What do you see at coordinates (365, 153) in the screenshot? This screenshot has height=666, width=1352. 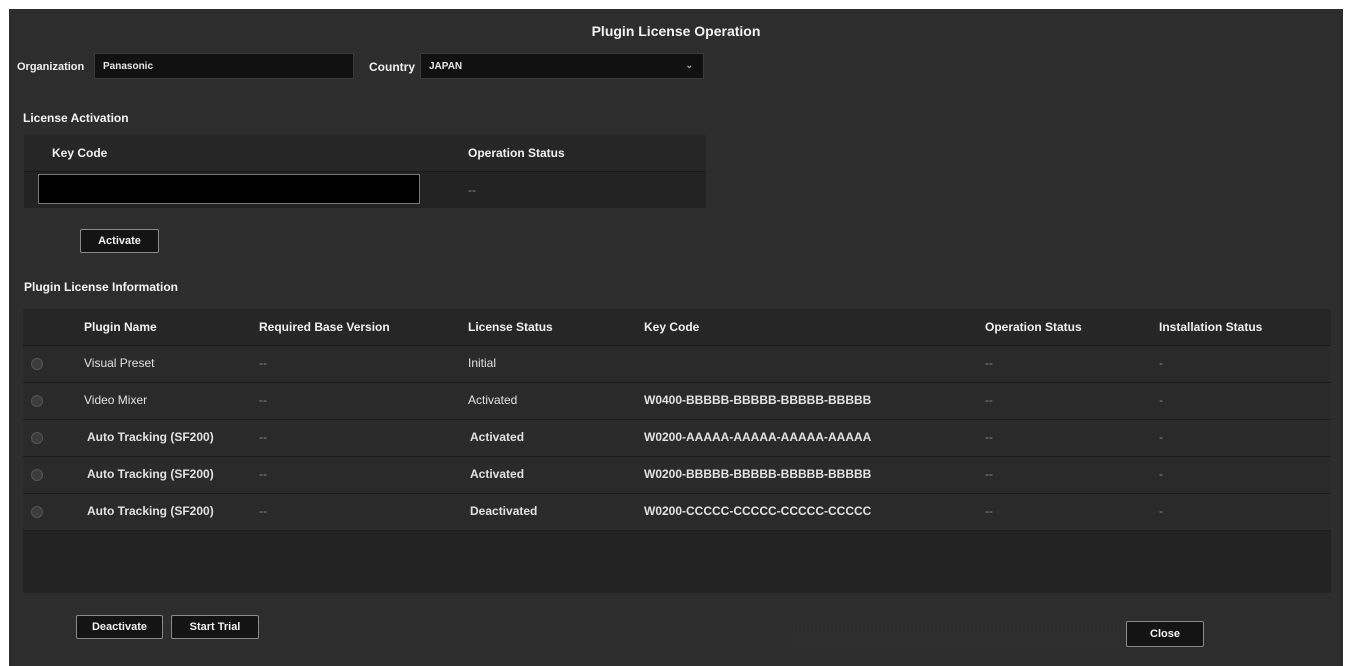 I see `activation-table-header: Key Code Operation Status` at bounding box center [365, 153].